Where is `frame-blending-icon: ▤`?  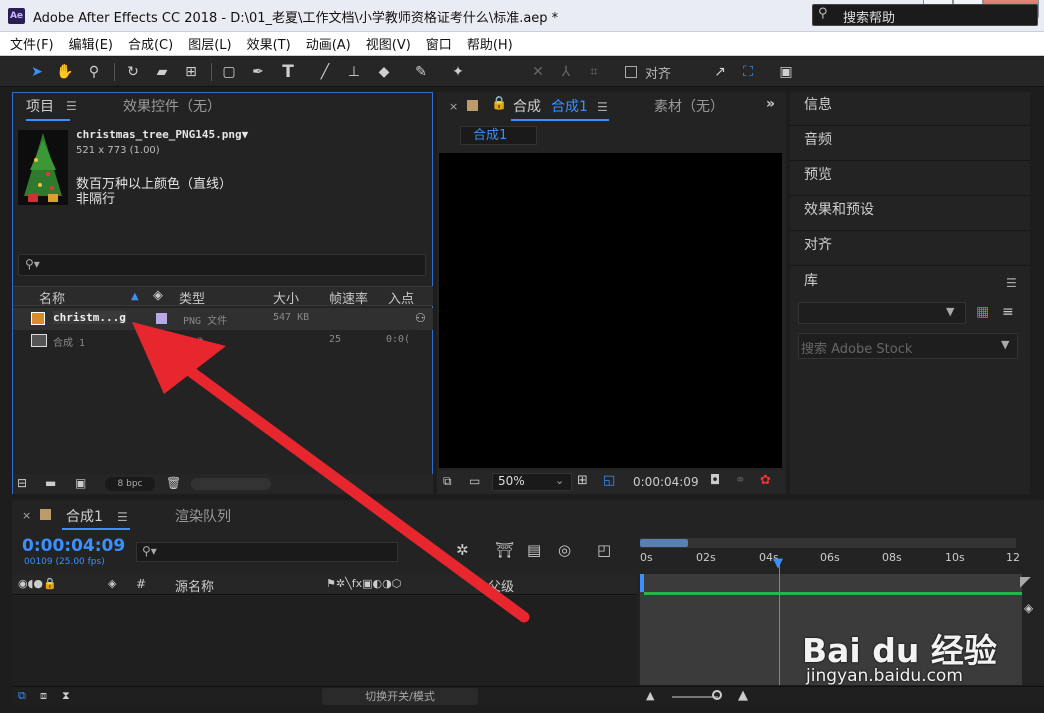
frame-blending-icon: ▤ is located at coordinates (534, 550).